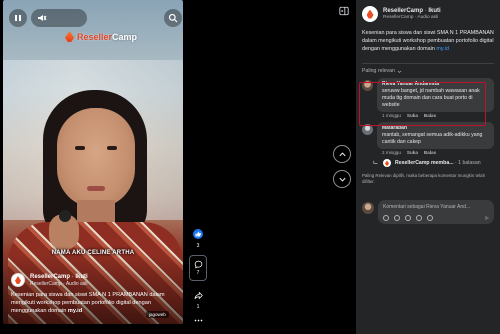 Image resolution: width=500 pixels, height=334 pixels. Describe the element at coordinates (80, 148) in the screenshot. I see `person-eye-left` at that location.